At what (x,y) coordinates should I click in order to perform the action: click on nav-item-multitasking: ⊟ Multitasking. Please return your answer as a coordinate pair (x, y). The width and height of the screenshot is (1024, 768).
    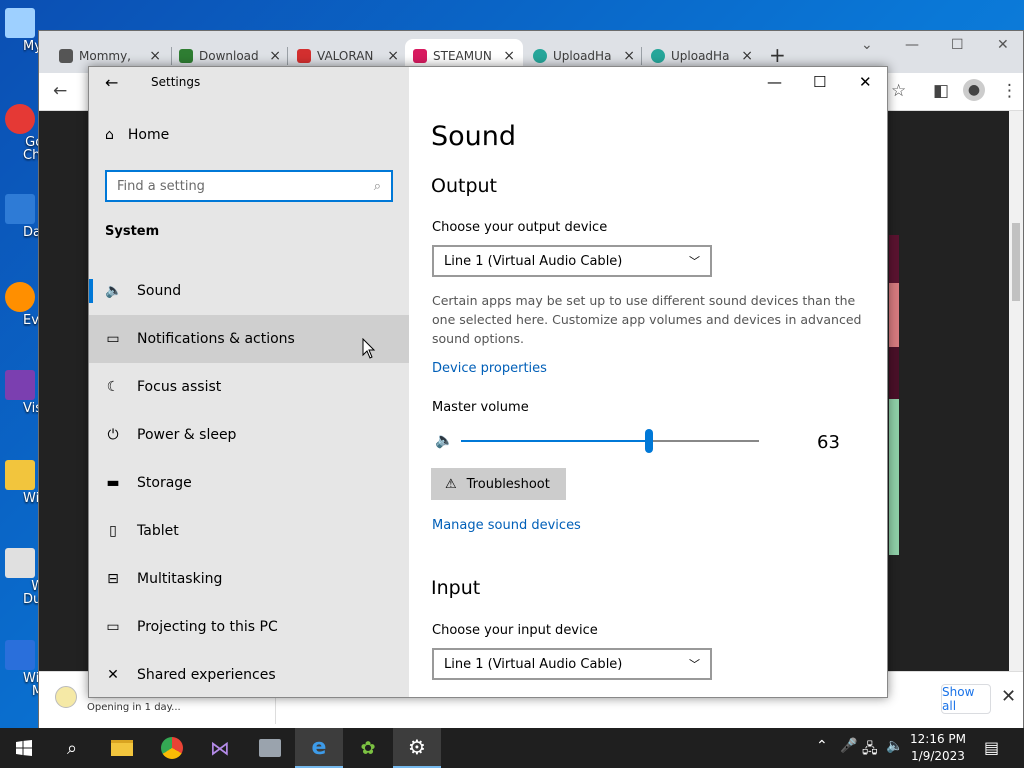
    Looking at the image, I should click on (249, 579).